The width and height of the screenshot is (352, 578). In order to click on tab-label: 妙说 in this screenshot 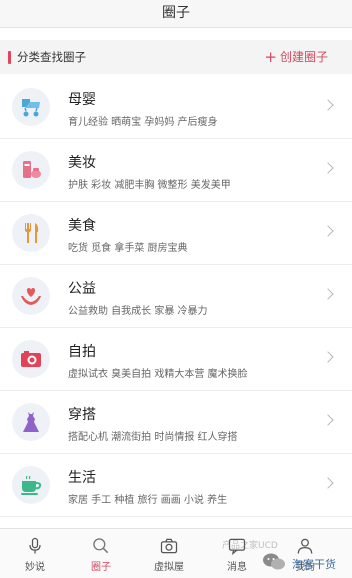, I will do `click(35, 567)`.